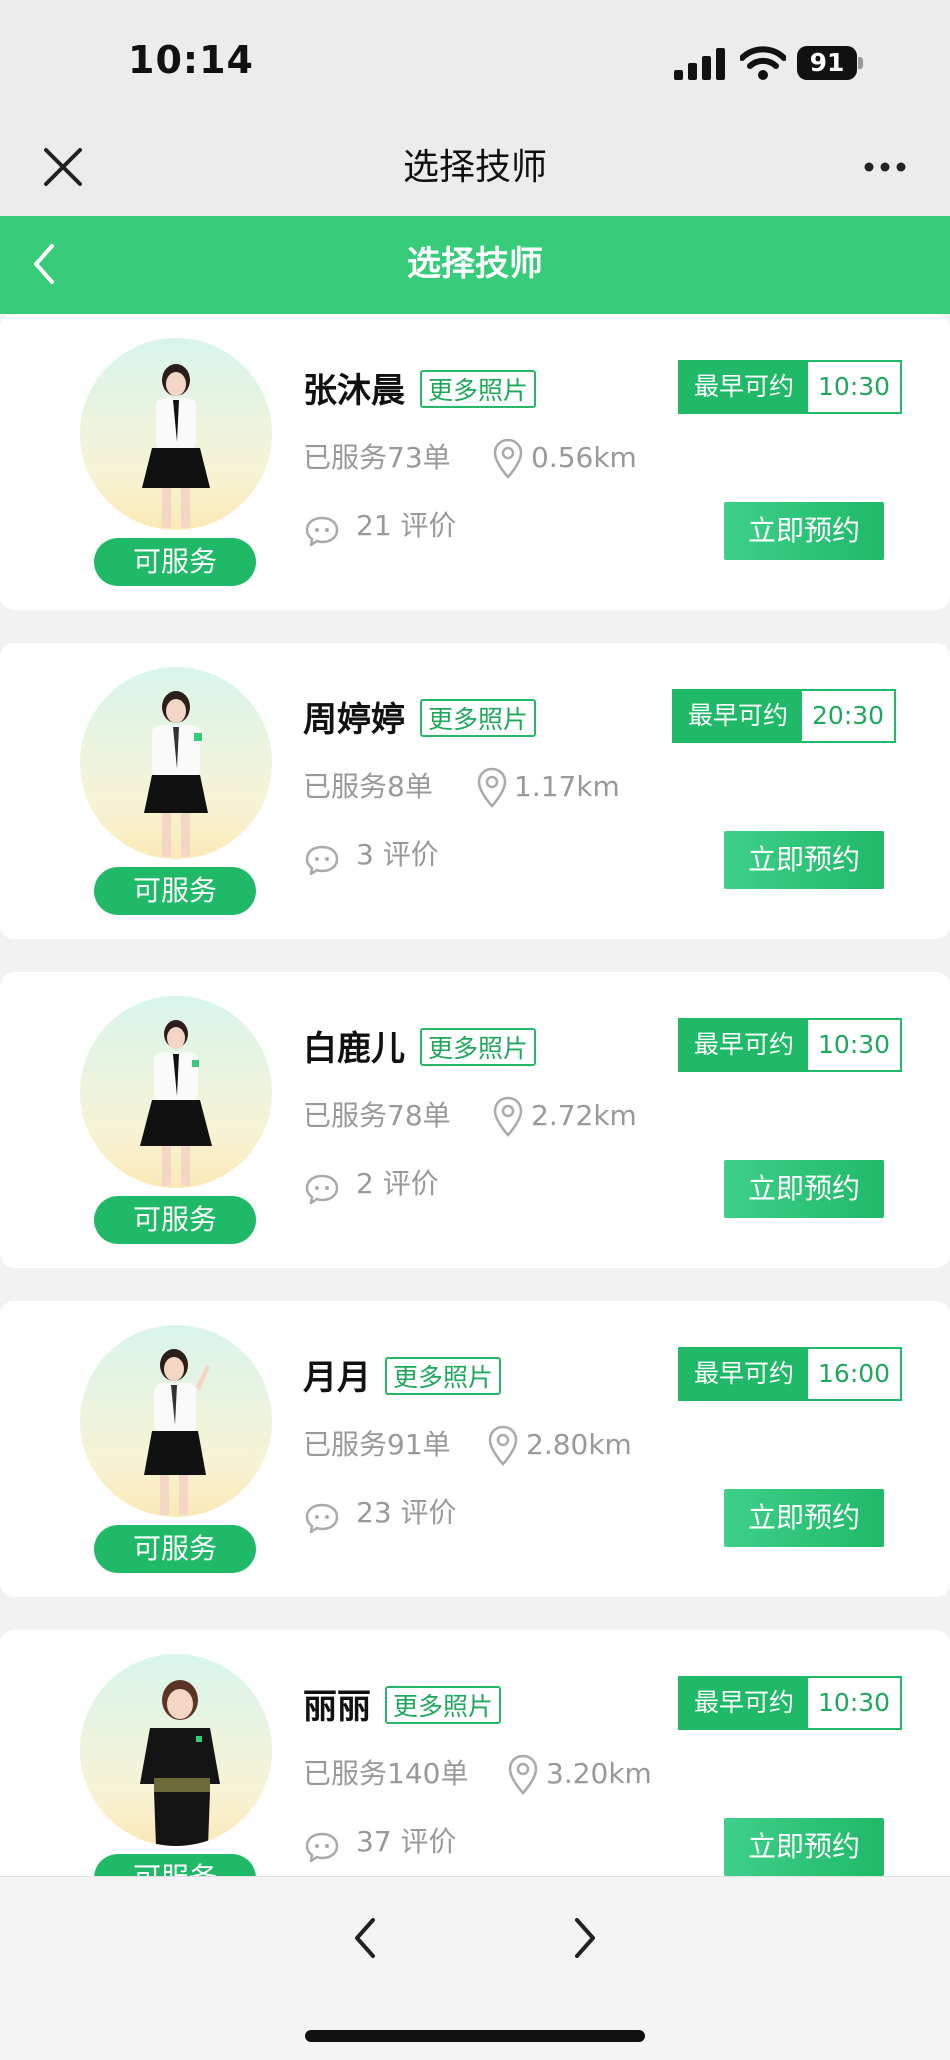 The image size is (950, 2060). Describe the element at coordinates (397, 1184) in the screenshot. I see `review-count: 2 评价` at that location.